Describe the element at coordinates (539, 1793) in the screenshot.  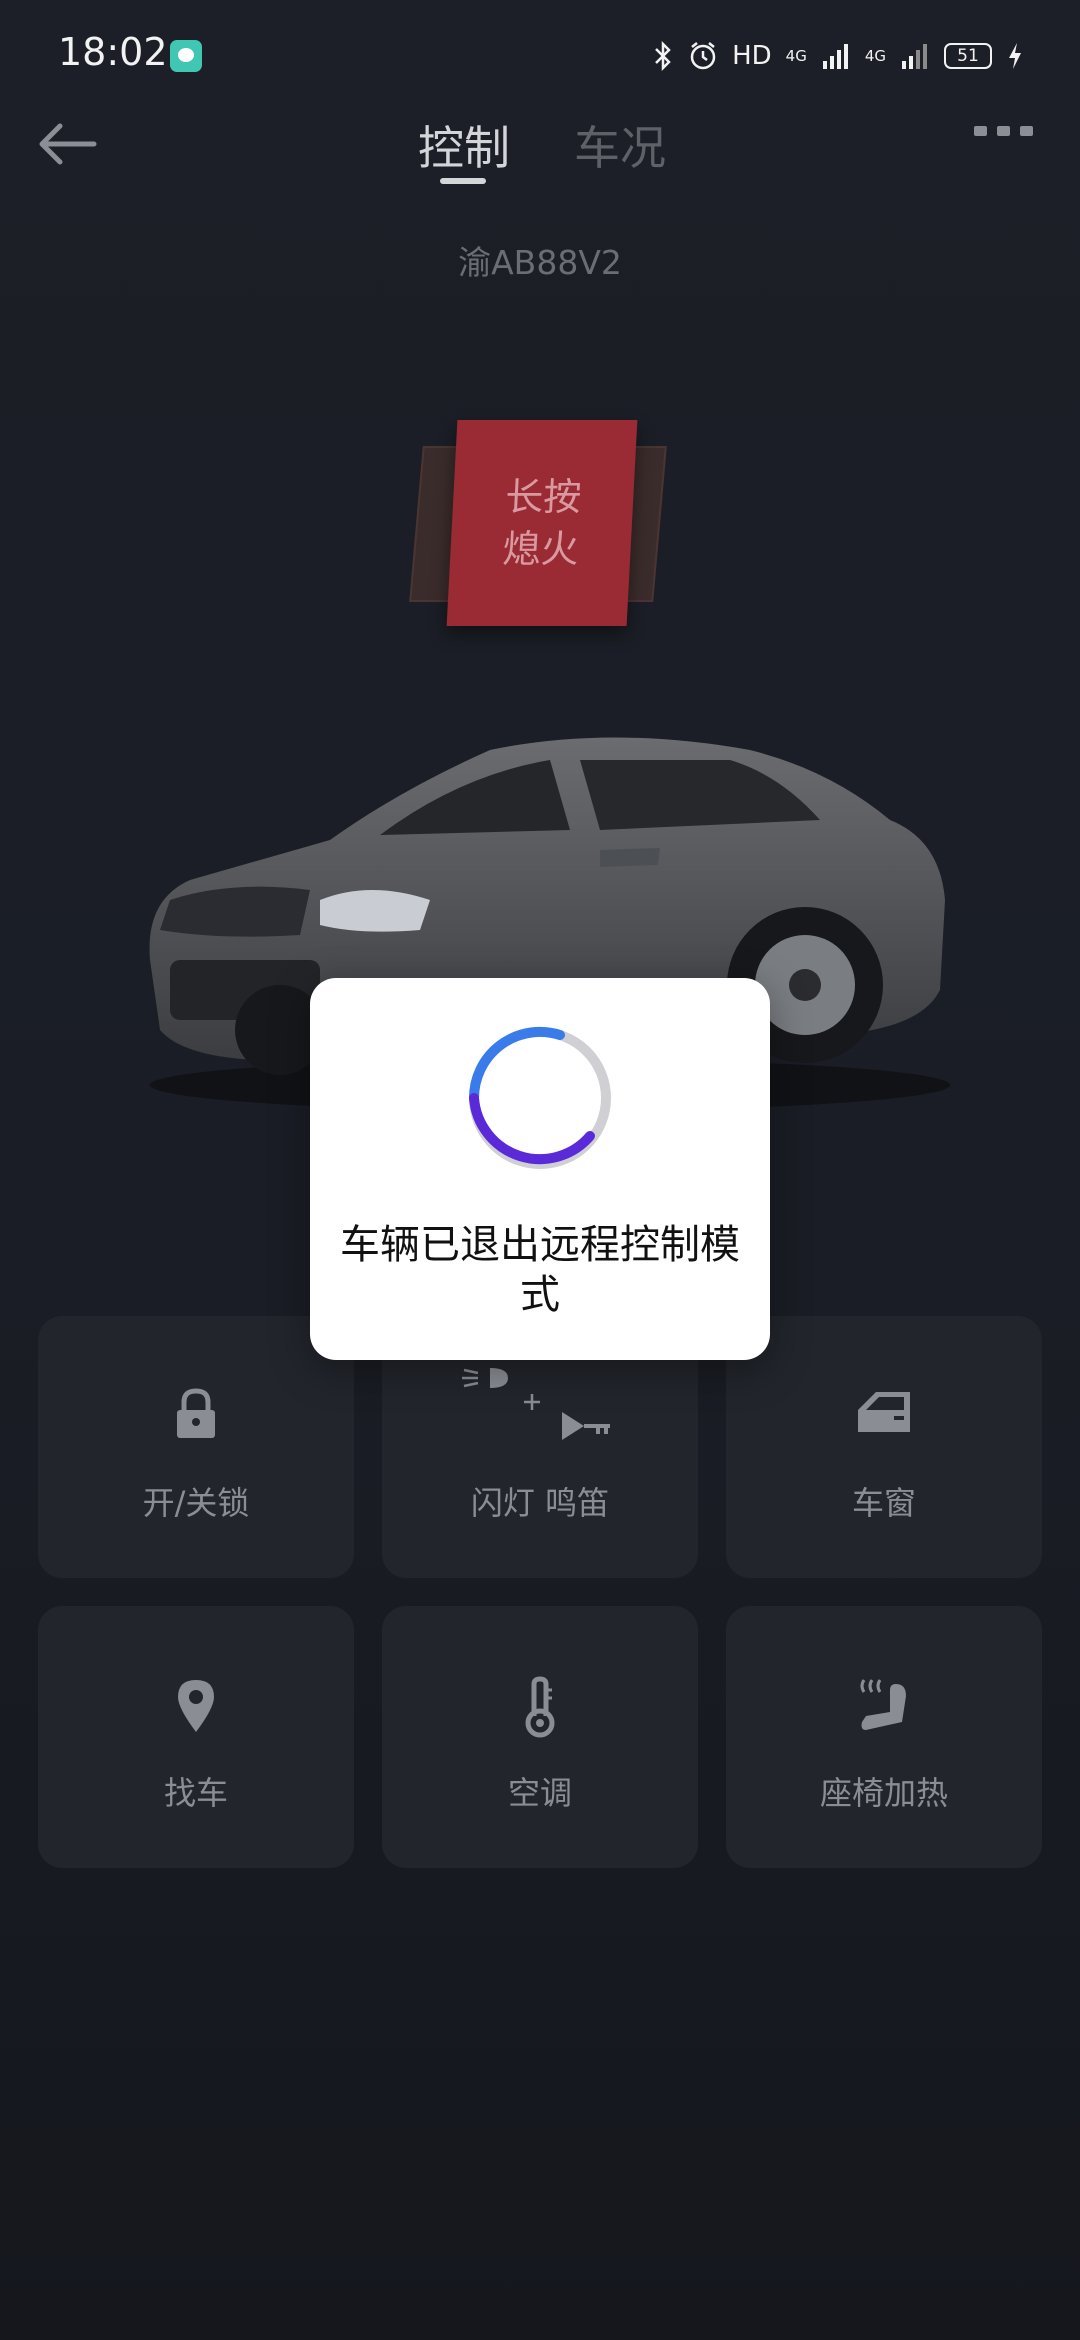
I see `air-conditioning-label: 空调` at that location.